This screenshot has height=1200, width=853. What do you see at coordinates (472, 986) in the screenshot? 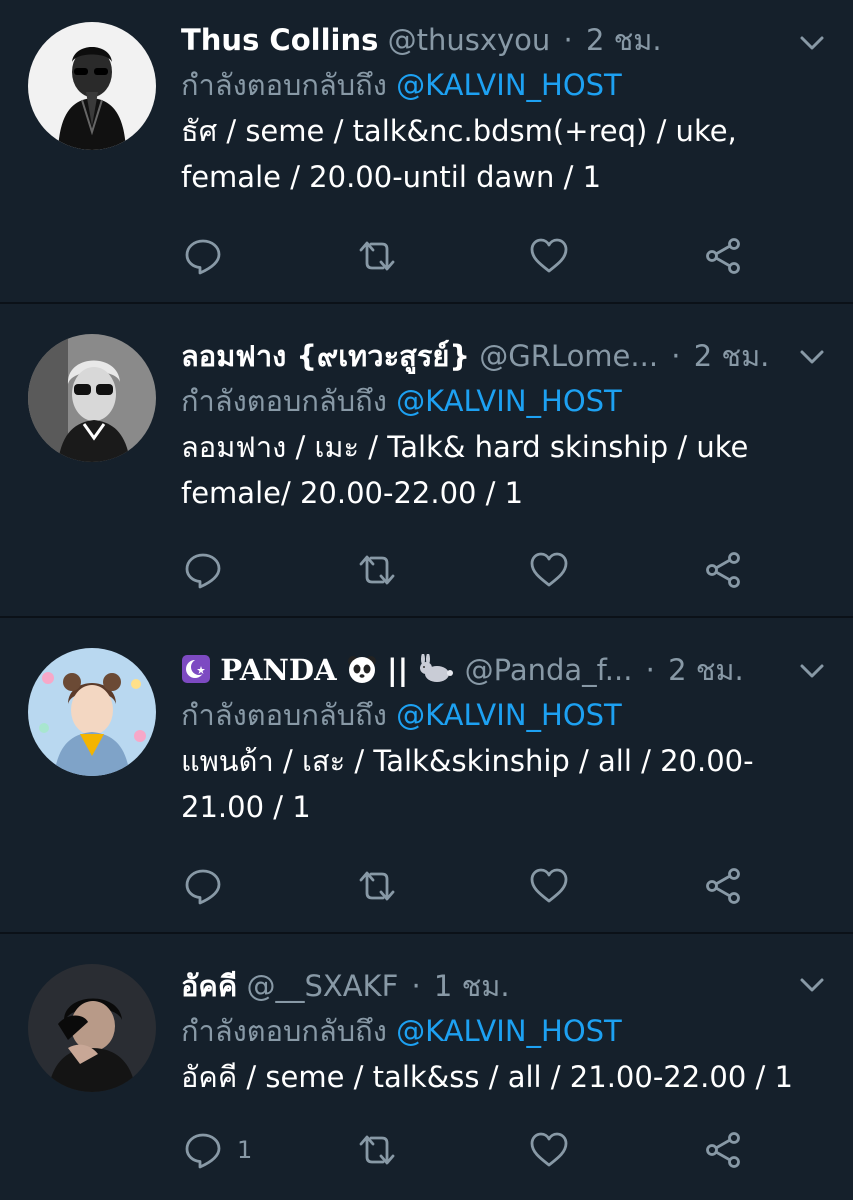
I see `timestamp: 1 ชม.` at bounding box center [472, 986].